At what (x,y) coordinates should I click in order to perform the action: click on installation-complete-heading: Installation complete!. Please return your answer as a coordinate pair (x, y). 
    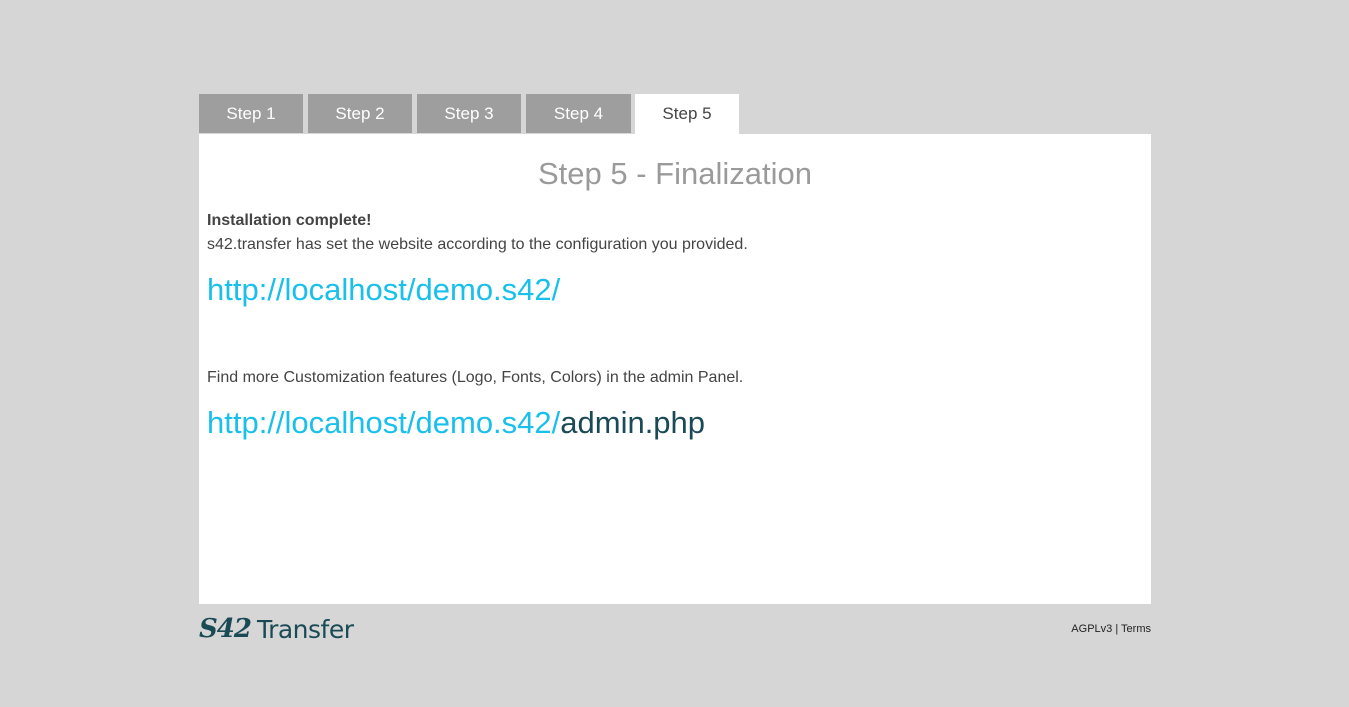
    Looking at the image, I should click on (289, 220).